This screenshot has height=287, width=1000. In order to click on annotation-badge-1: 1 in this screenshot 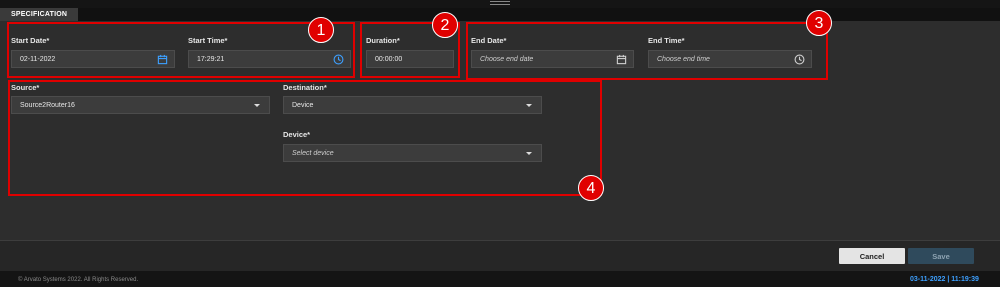, I will do `click(321, 30)`.